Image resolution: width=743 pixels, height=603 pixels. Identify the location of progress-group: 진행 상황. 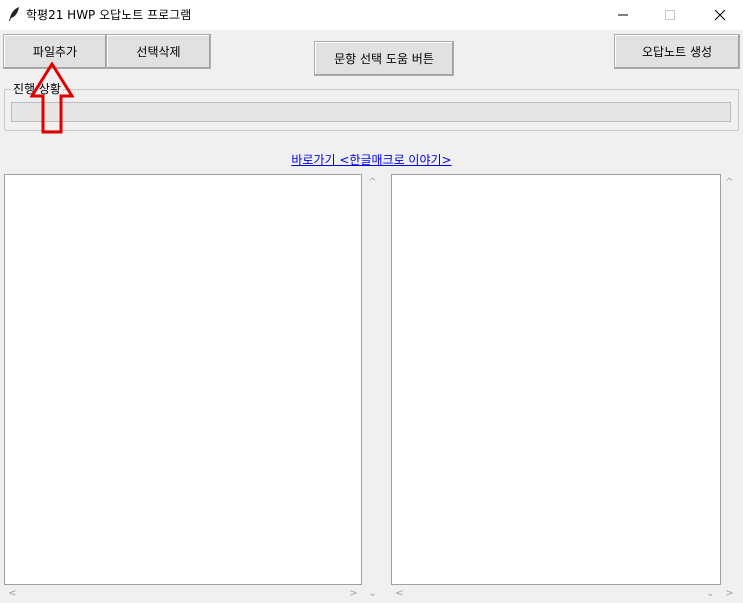
(371, 106).